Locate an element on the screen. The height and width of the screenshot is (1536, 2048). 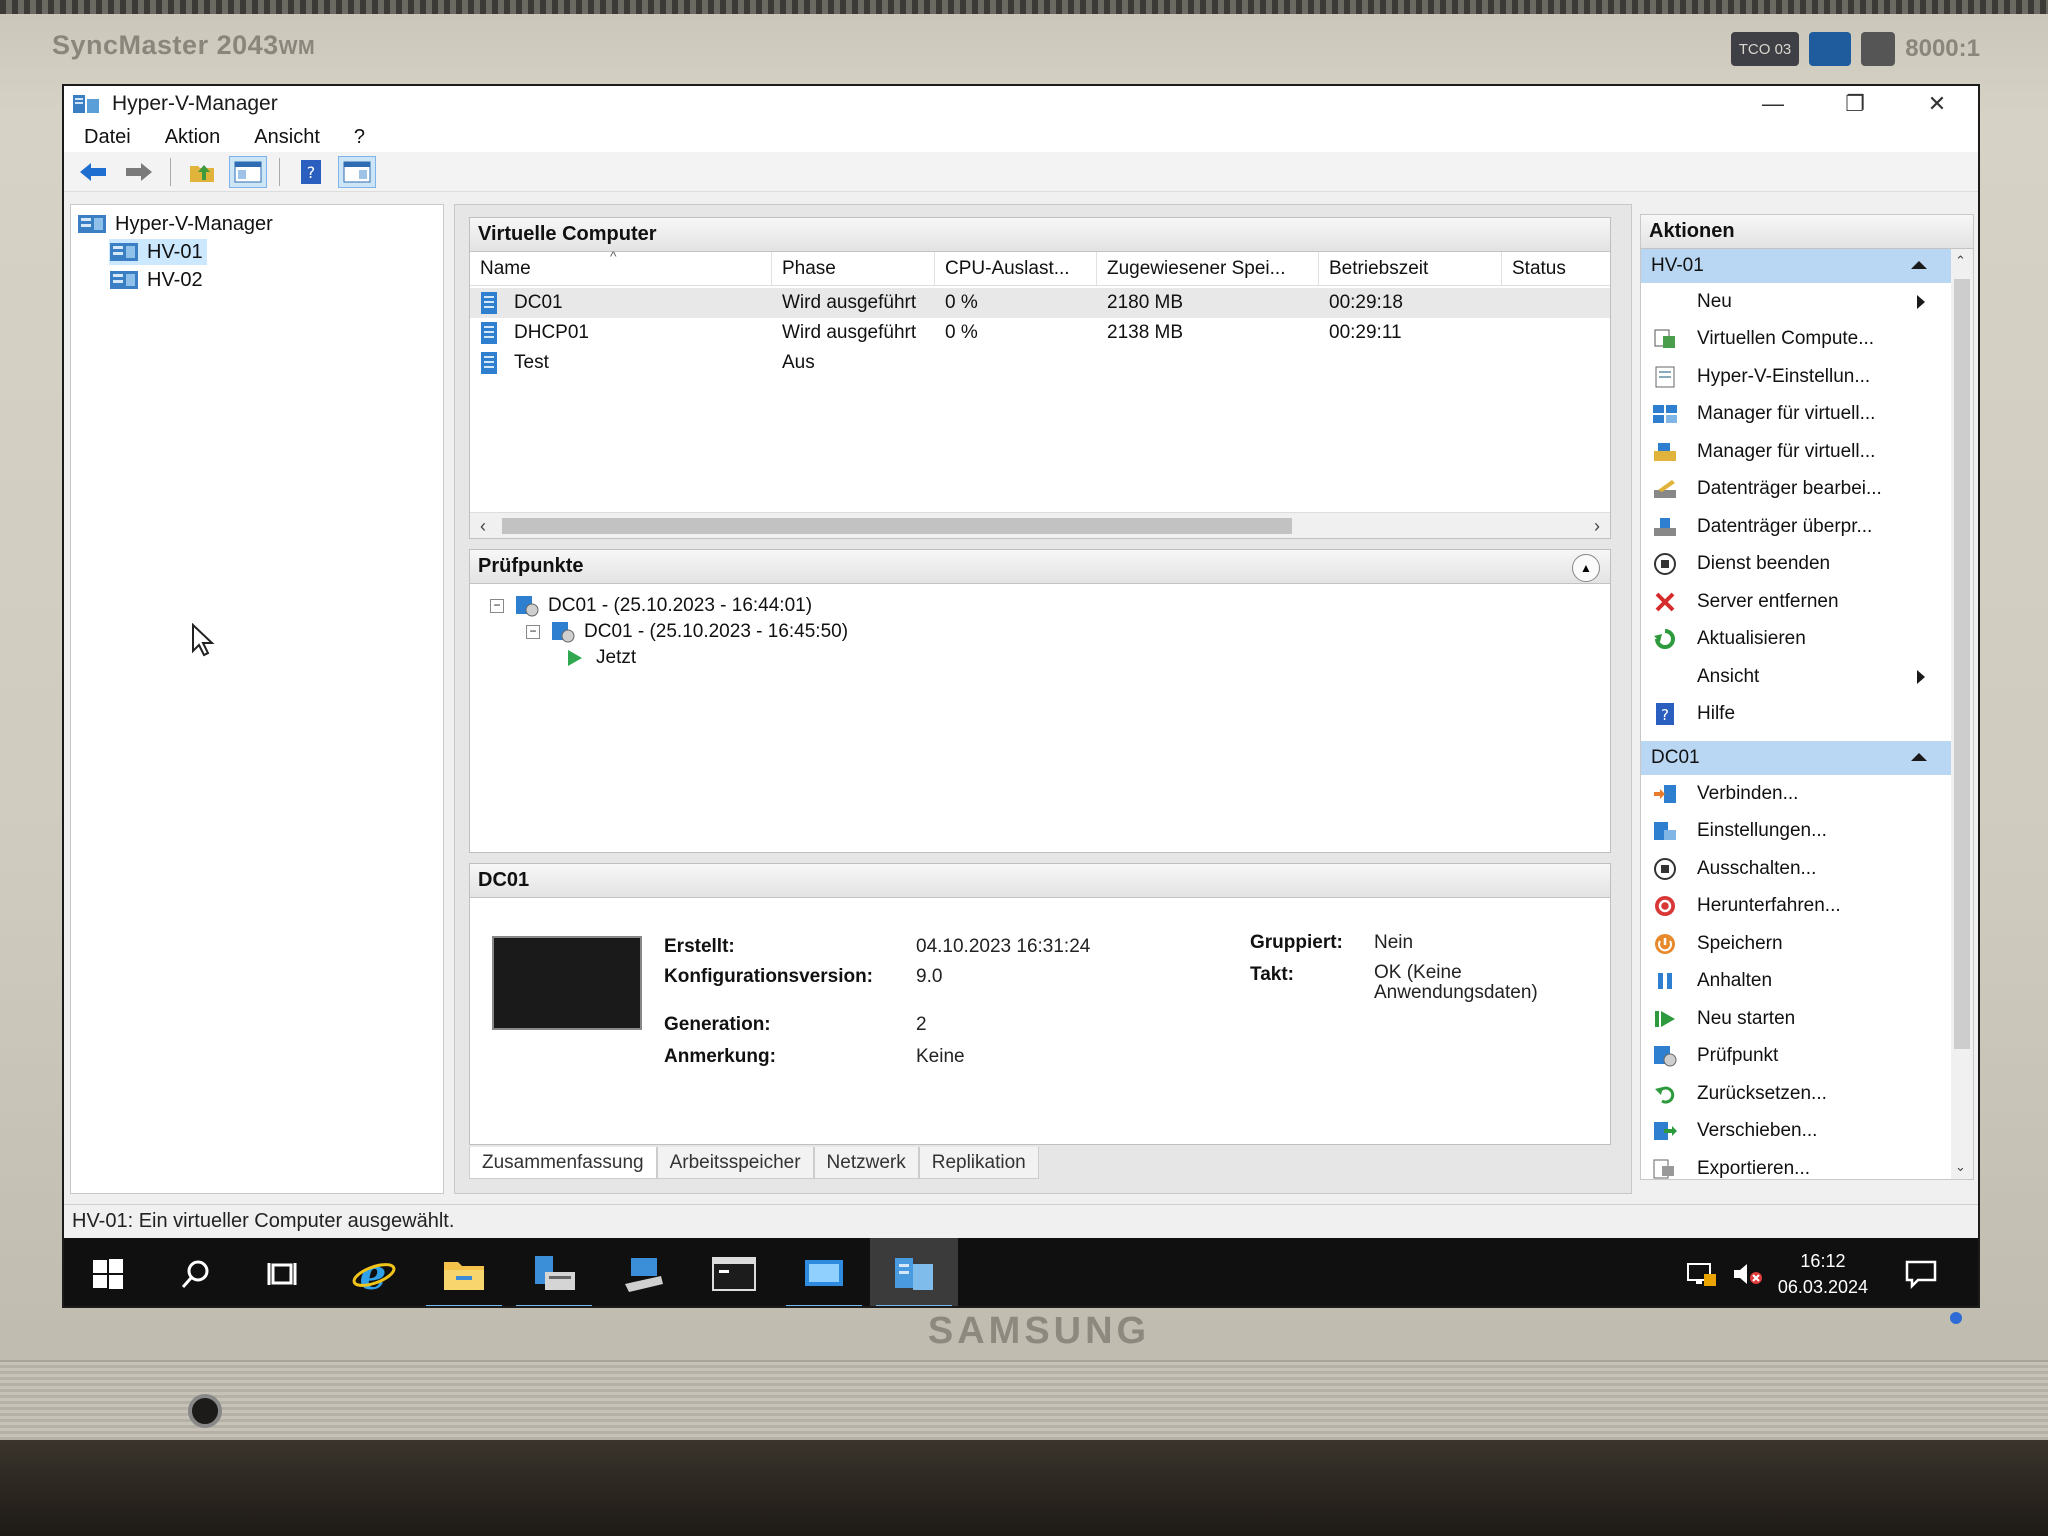
menu-ansicht: Ansicht is located at coordinates (287, 137).